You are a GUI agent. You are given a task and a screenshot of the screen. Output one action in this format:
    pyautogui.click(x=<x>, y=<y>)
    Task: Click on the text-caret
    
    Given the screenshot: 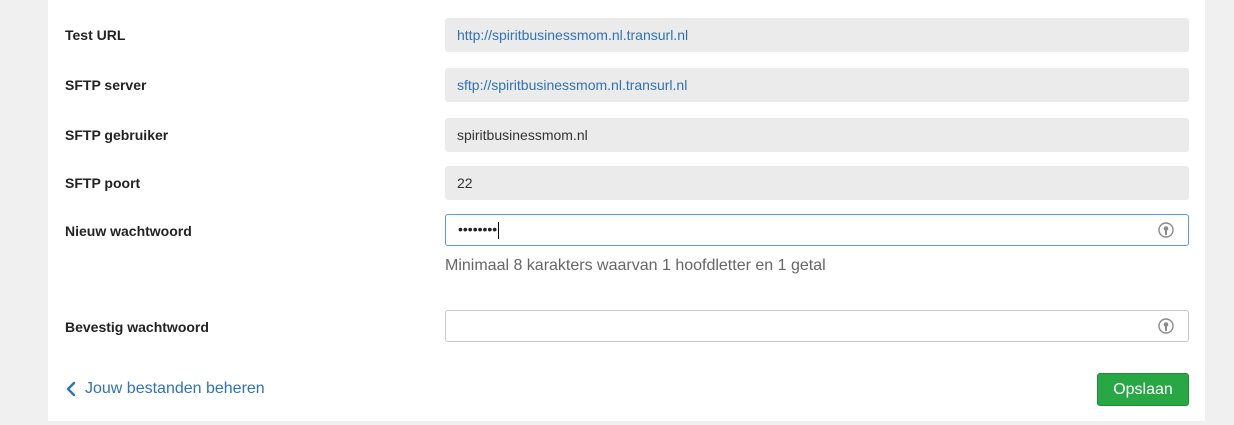 What is the action you would take?
    pyautogui.click(x=498, y=230)
    